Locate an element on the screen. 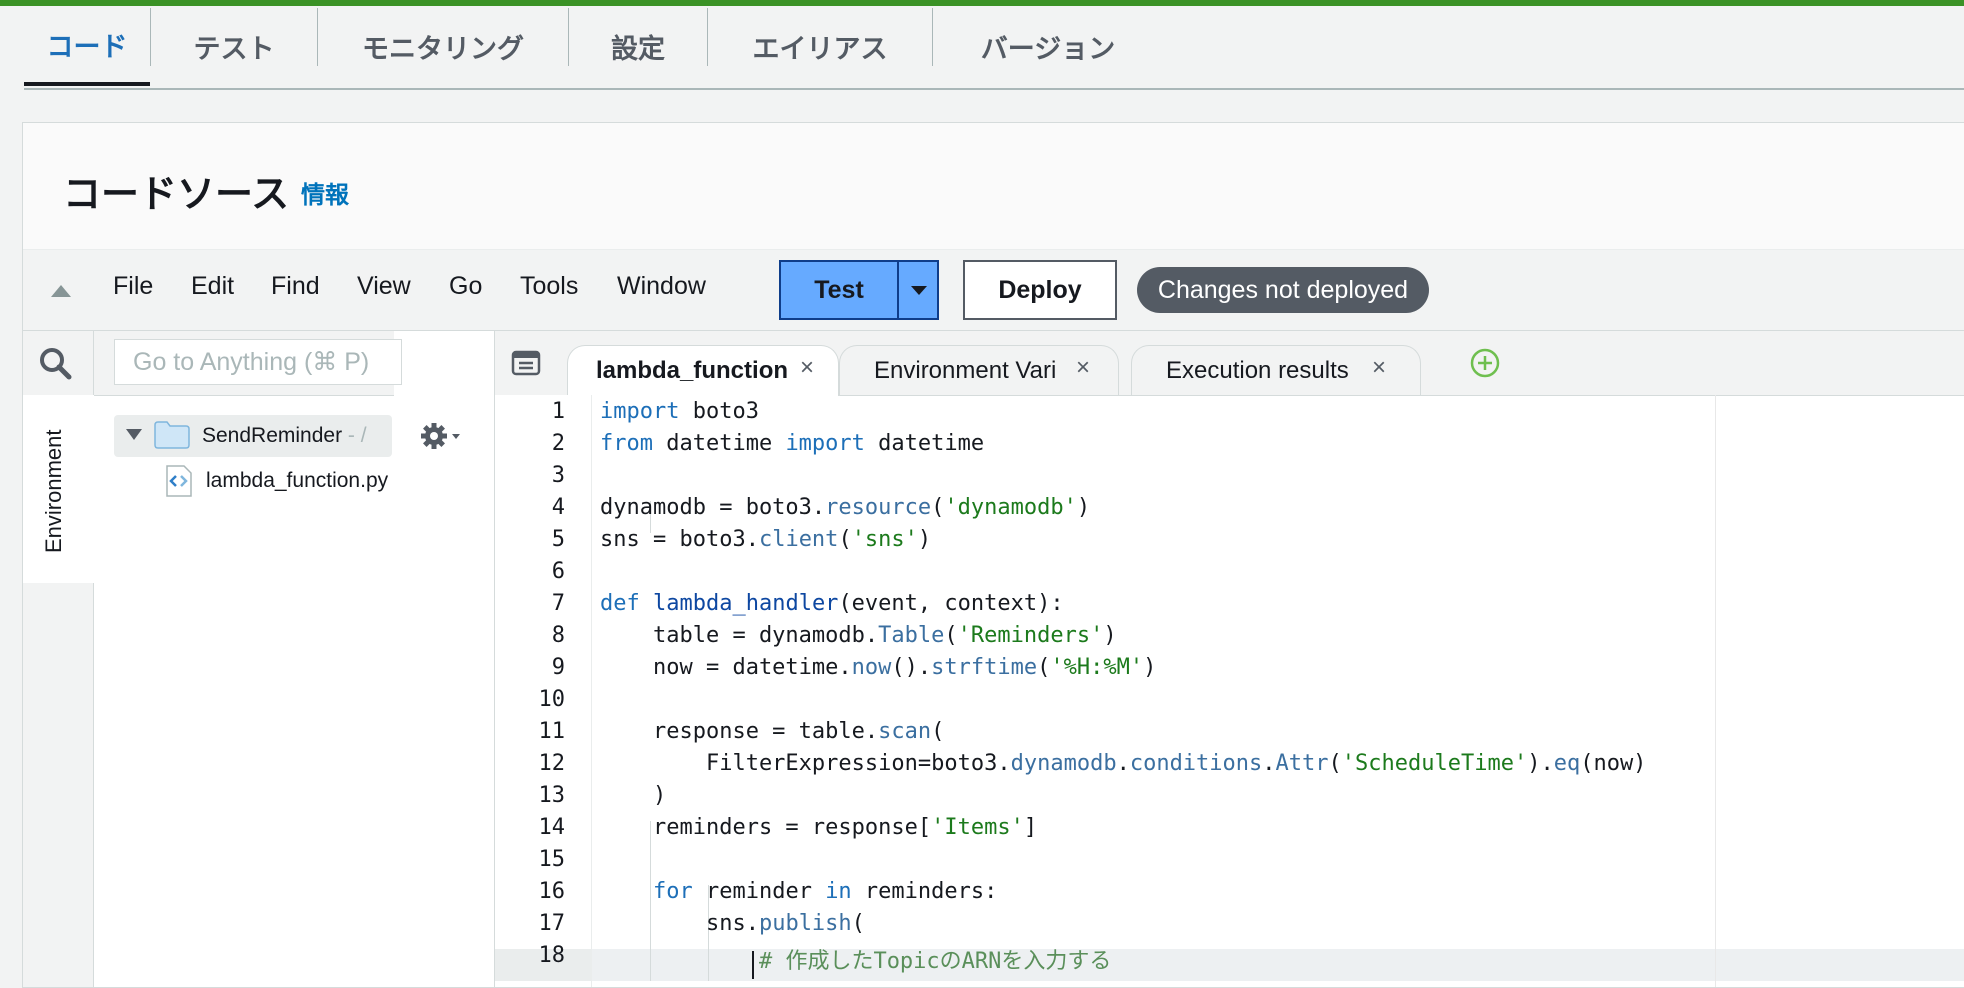 The width and height of the screenshot is (1964, 988). tab-test: テスト is located at coordinates (234, 46).